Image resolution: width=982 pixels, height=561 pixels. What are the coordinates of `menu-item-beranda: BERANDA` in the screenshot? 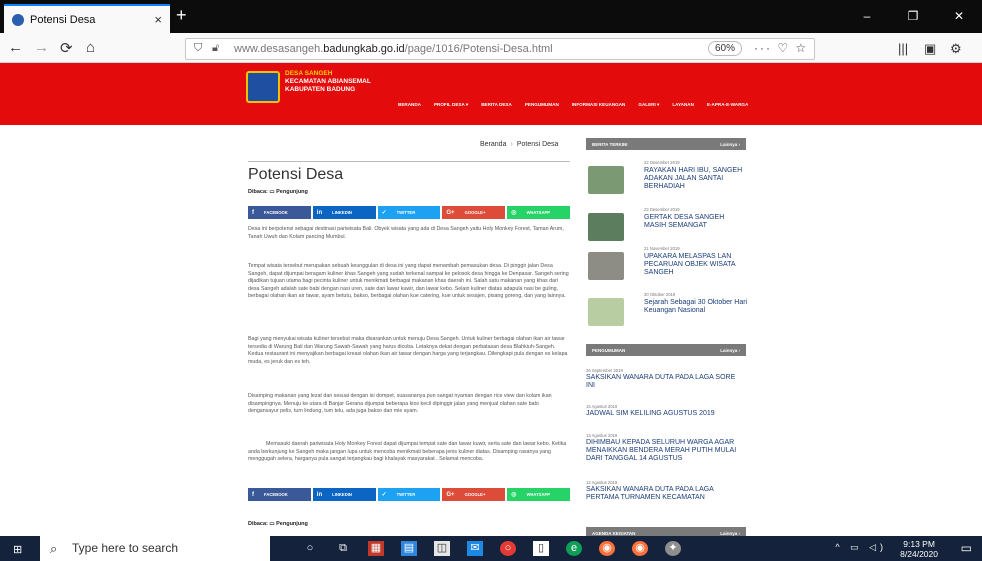 It's located at (409, 105).